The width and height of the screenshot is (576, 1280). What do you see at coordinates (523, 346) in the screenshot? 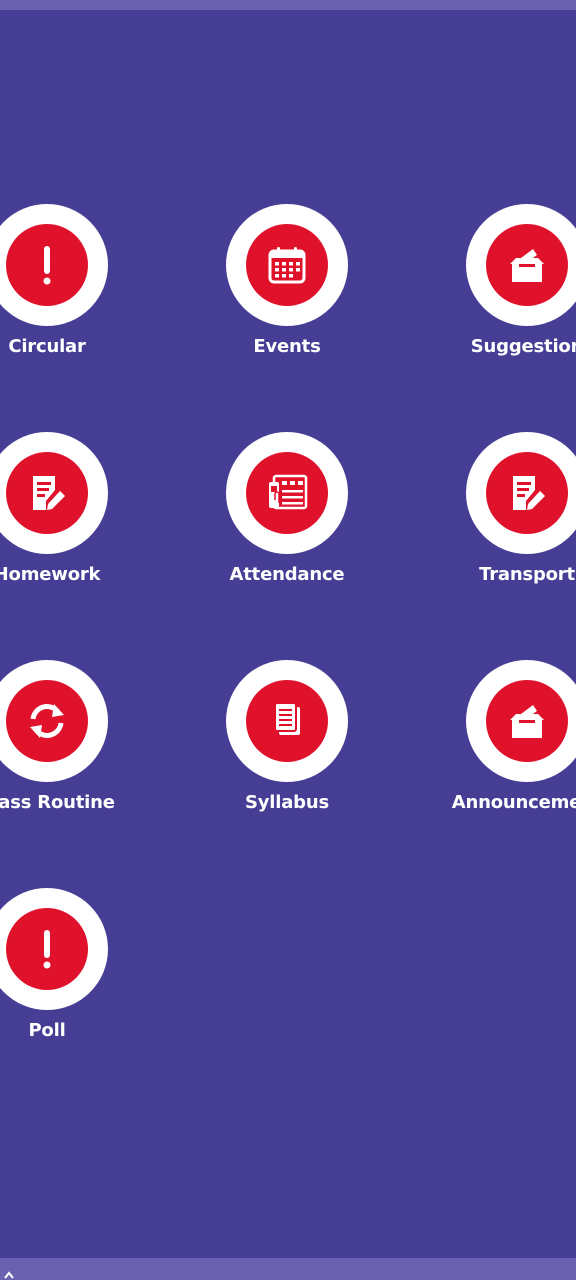
I see `menu-label: Suggestion` at bounding box center [523, 346].